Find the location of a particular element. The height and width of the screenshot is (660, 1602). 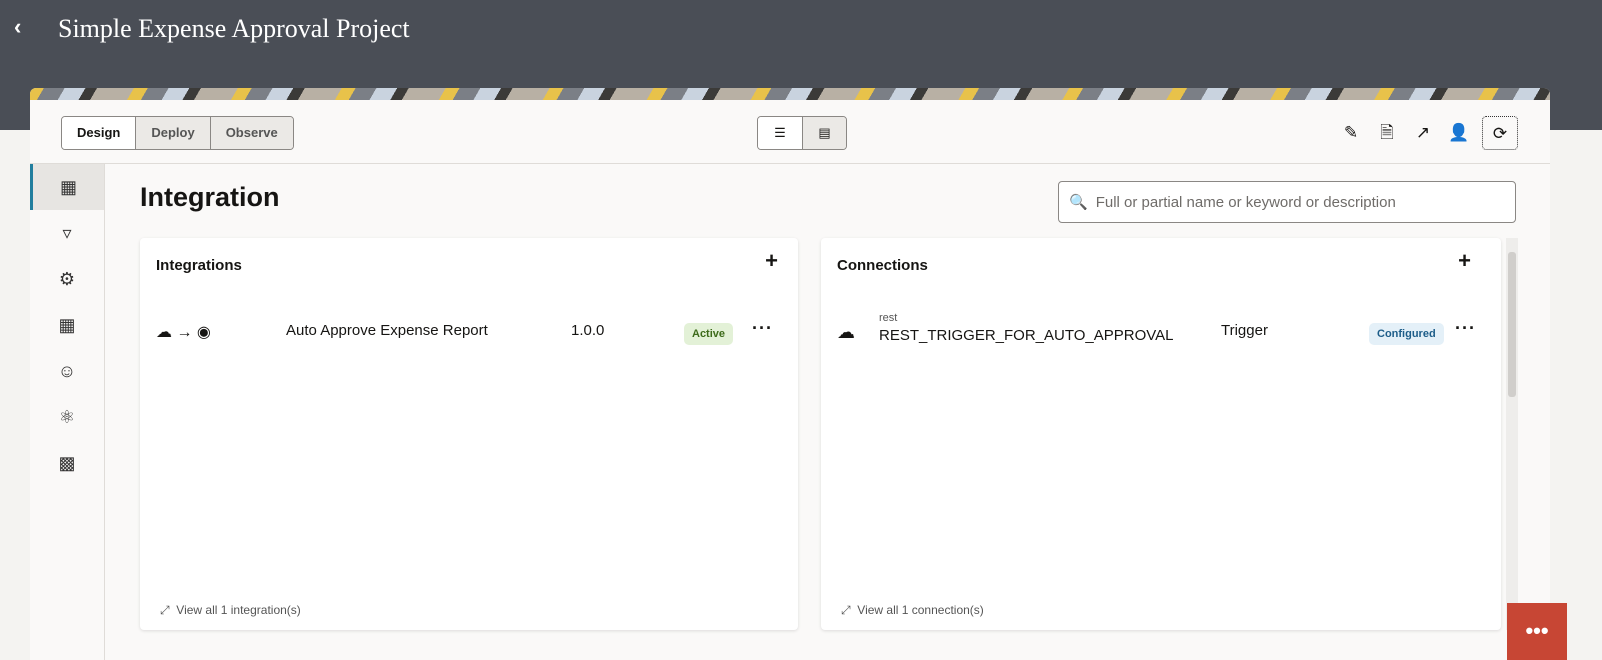

chat-button: ••• is located at coordinates (1537, 631).